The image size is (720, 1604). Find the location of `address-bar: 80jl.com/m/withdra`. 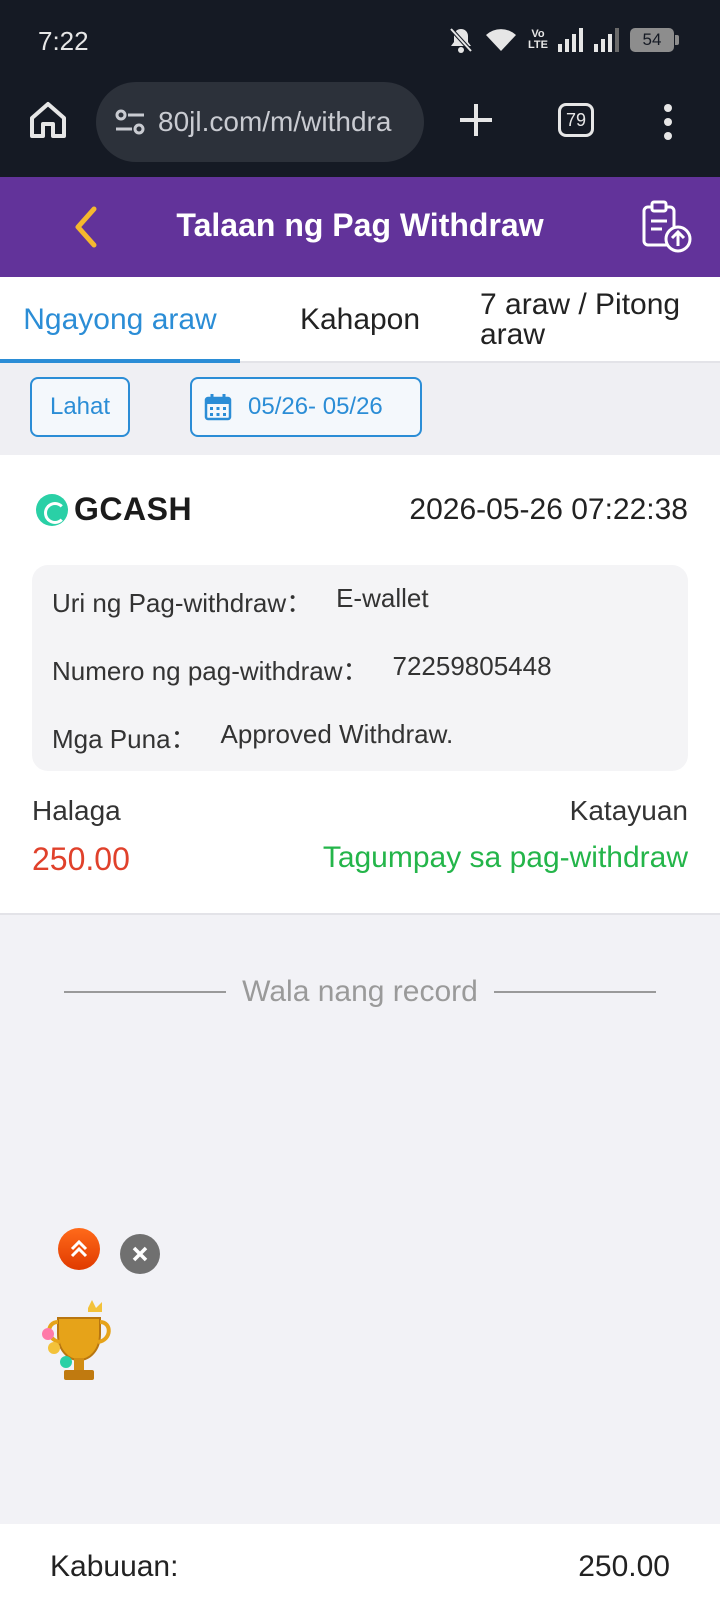

address-bar: 80jl.com/m/withdra is located at coordinates (260, 122).